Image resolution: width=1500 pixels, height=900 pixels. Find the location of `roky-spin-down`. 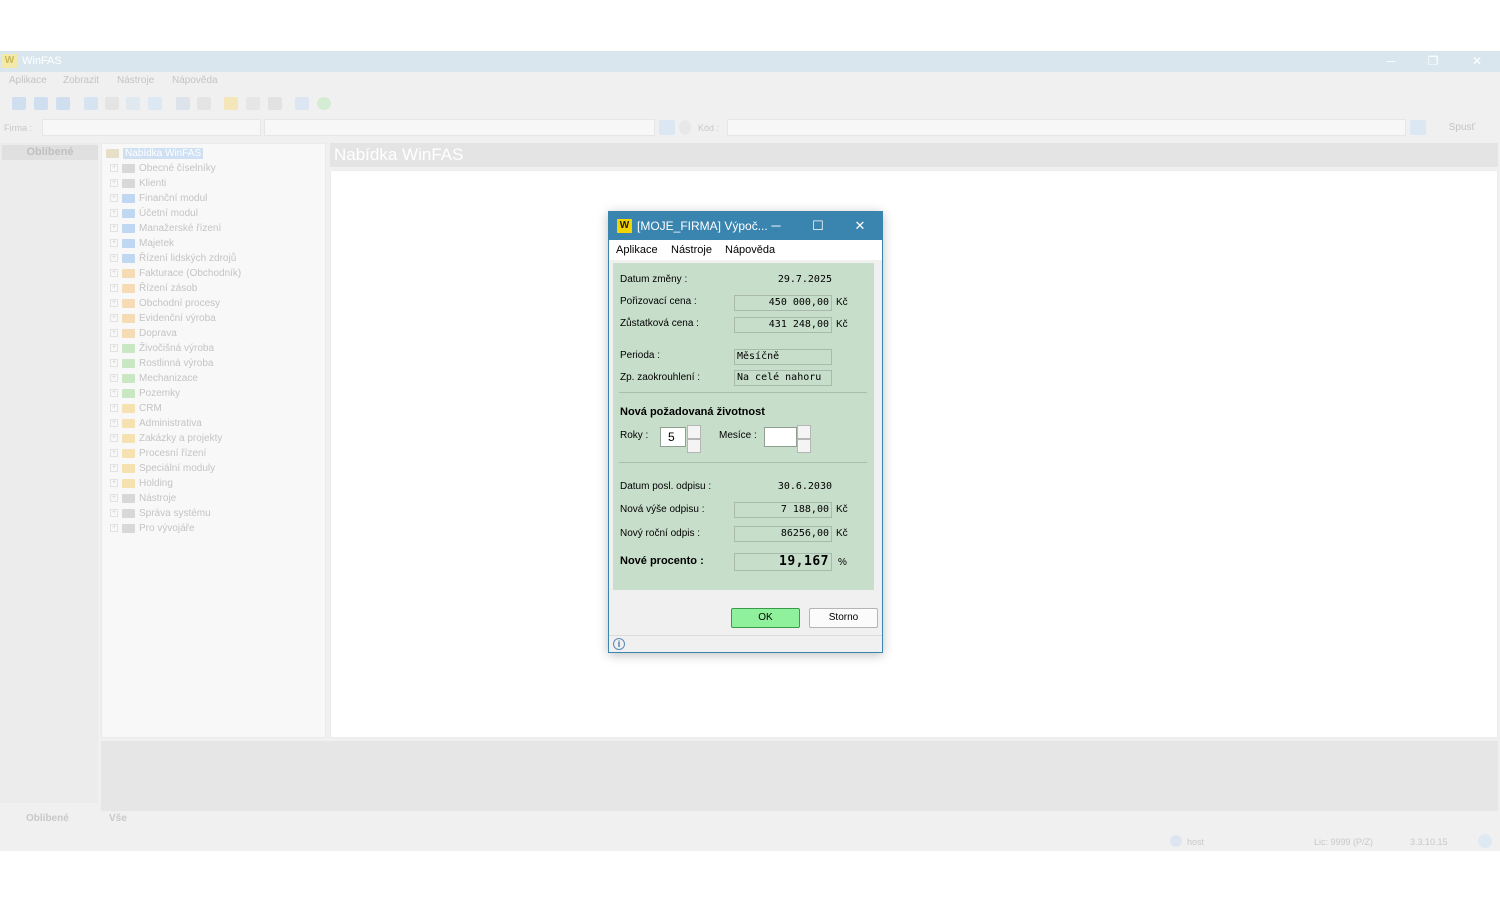

roky-spin-down is located at coordinates (694, 446).